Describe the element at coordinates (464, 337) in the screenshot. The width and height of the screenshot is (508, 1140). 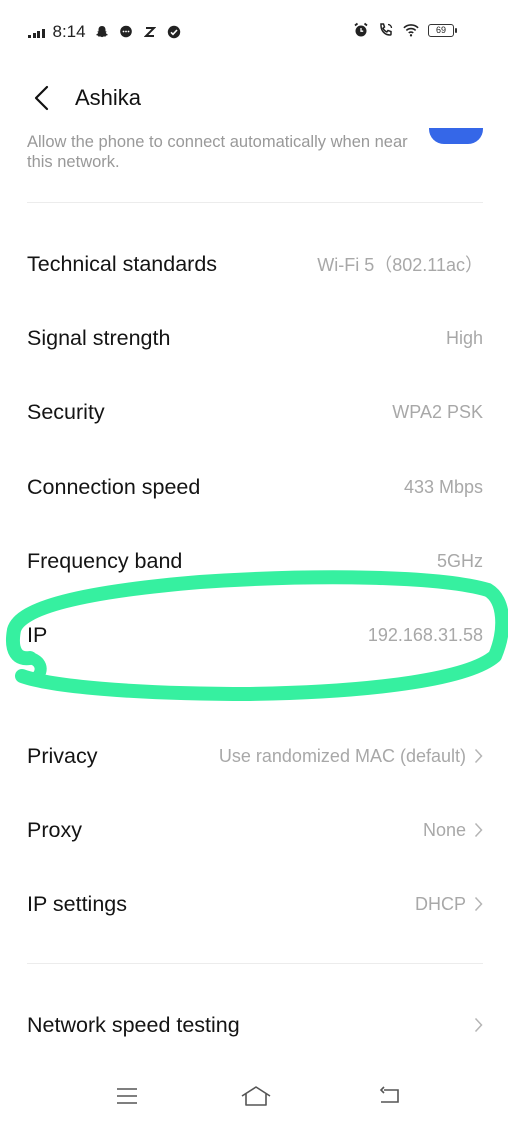
I see `detail-value: High` at that location.